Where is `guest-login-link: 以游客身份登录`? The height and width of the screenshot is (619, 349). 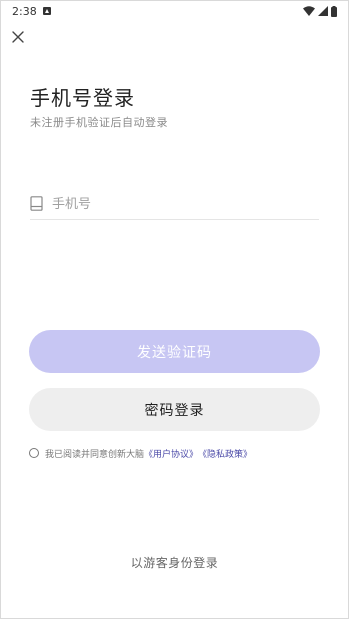
guest-login-link: 以游客身份登录 is located at coordinates (174, 562).